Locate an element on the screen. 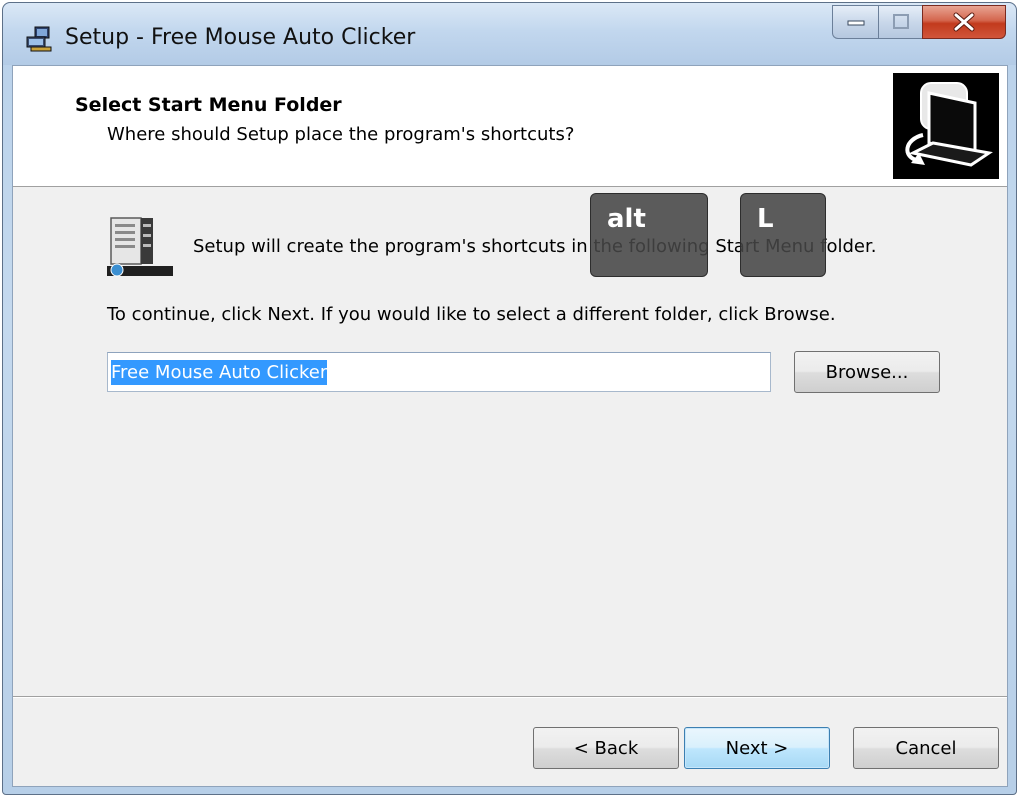 The width and height of the screenshot is (1019, 797). cancel-button: Cancel is located at coordinates (926, 748).